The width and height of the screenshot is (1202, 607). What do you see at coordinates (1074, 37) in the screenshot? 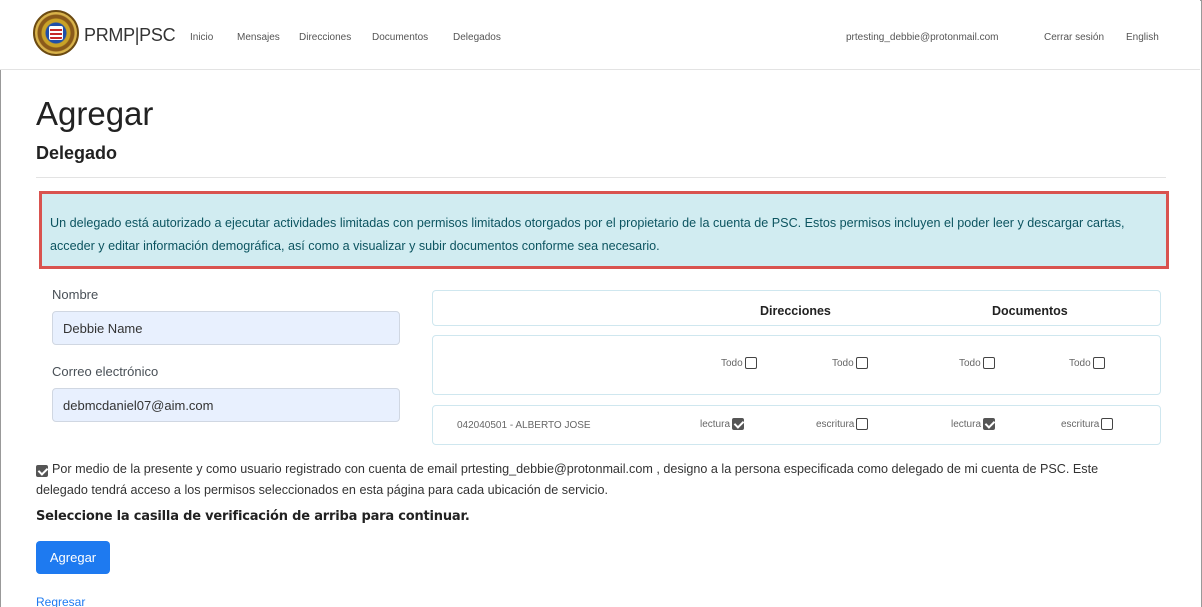
I see `logout-link: Cerrar sesión` at bounding box center [1074, 37].